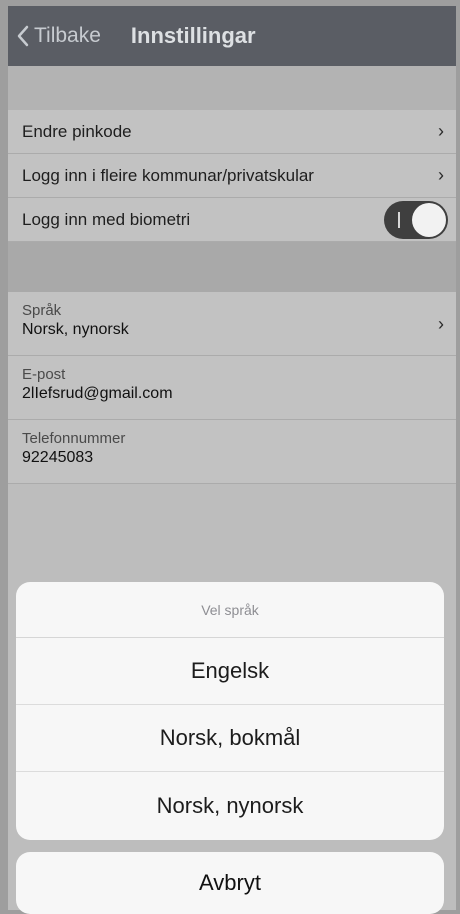 The height and width of the screenshot is (914, 460). What do you see at coordinates (230, 883) in the screenshot?
I see `cancel-button: Avbryt` at bounding box center [230, 883].